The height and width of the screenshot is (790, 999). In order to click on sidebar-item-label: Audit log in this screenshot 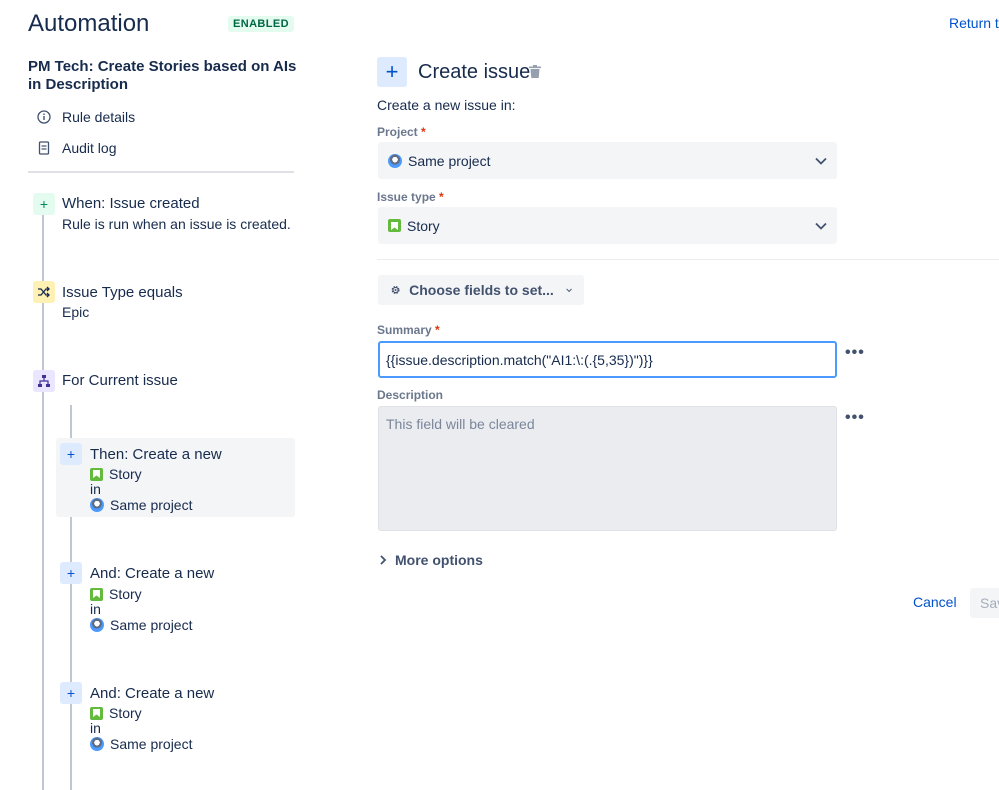, I will do `click(89, 148)`.